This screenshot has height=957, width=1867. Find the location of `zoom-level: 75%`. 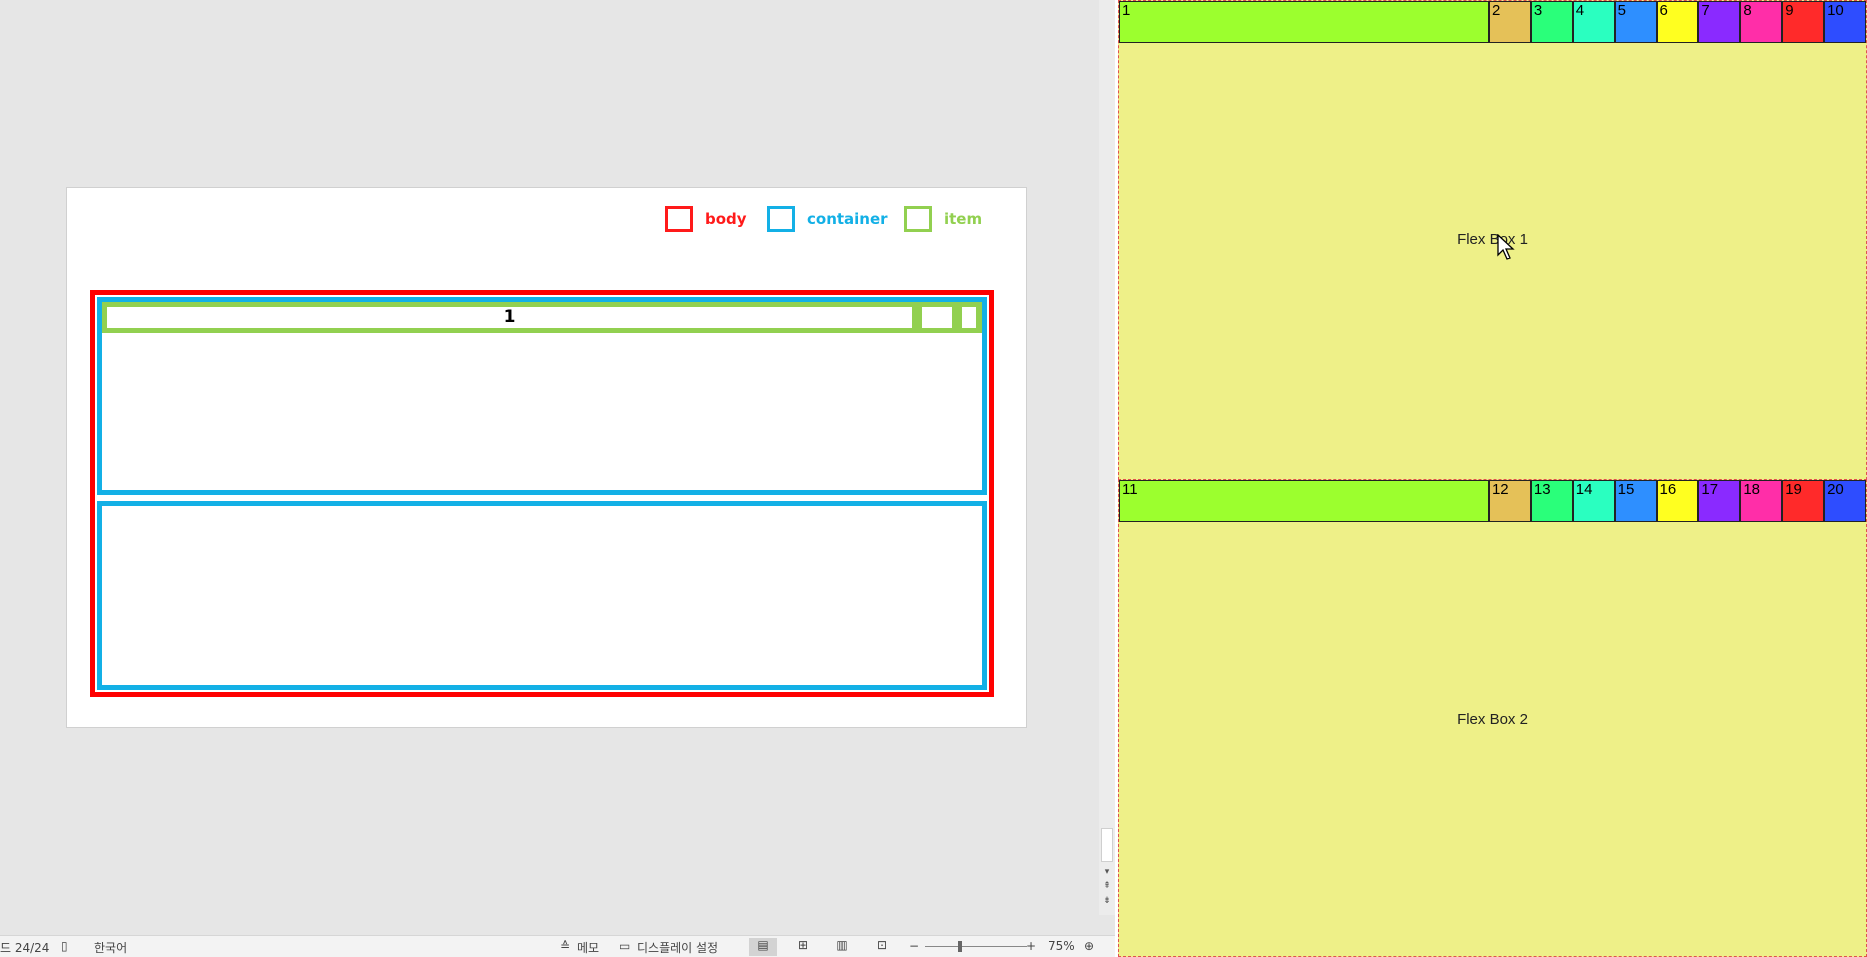

zoom-level: 75% is located at coordinates (1061, 946).